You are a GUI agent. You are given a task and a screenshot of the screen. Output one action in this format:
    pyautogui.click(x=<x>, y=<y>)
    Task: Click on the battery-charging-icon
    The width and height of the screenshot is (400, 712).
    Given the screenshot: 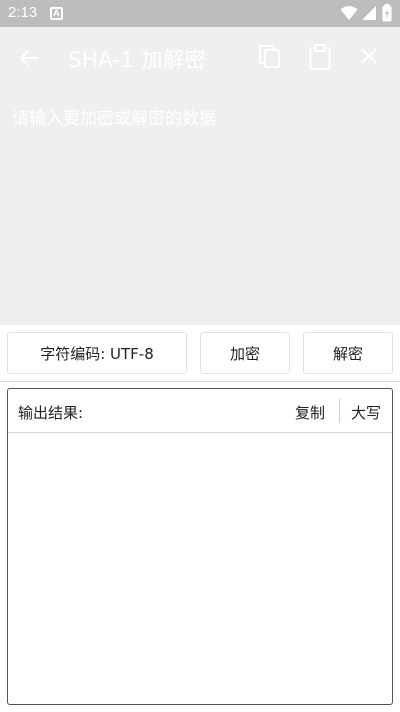 What is the action you would take?
    pyautogui.click(x=387, y=13)
    